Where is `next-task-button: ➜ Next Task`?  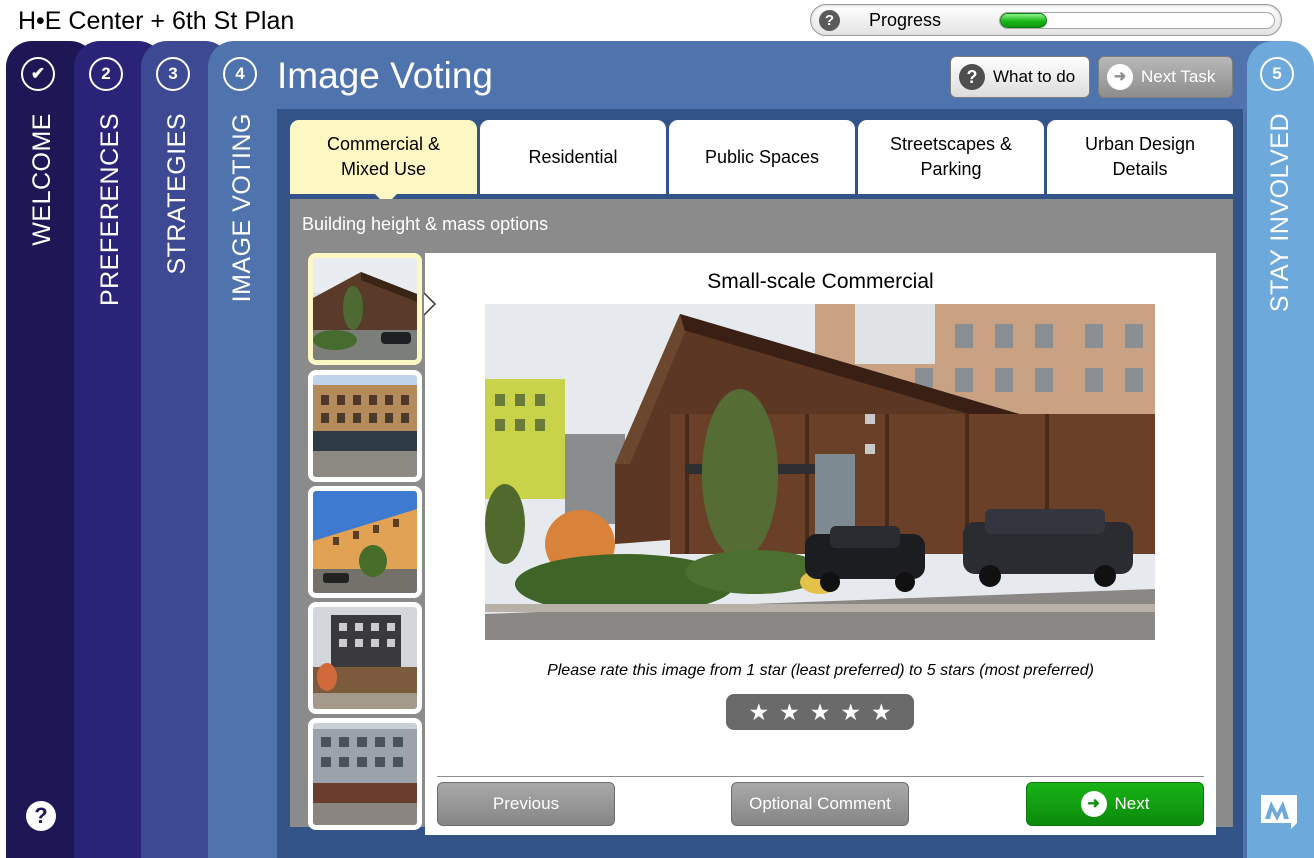
next-task-button: ➜ Next Task is located at coordinates (1165, 77).